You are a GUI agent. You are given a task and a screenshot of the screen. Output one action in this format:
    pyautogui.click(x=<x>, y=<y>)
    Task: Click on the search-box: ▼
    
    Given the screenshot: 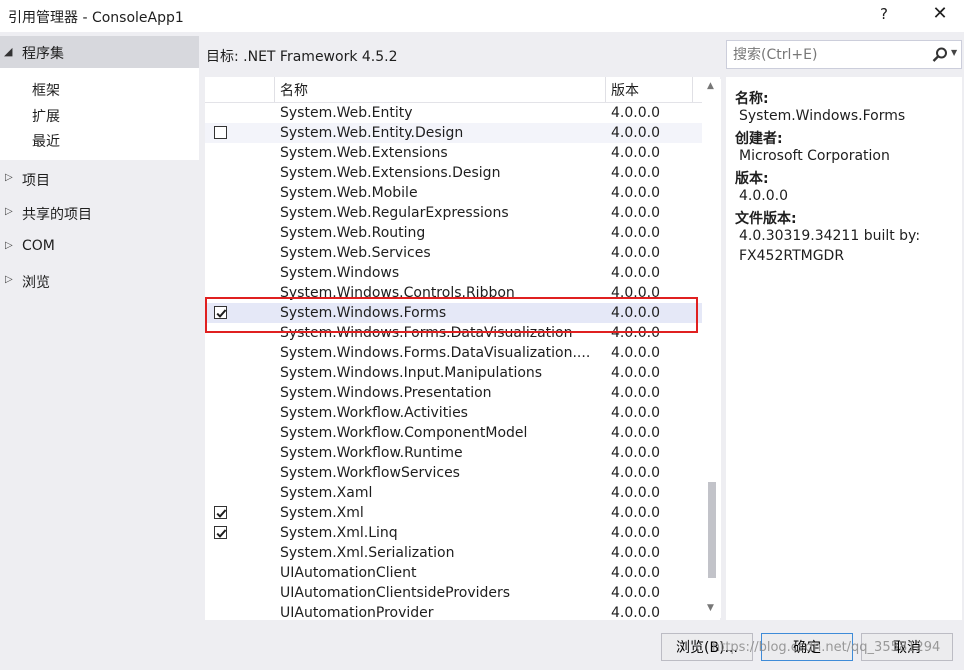 What is the action you would take?
    pyautogui.click(x=844, y=54)
    